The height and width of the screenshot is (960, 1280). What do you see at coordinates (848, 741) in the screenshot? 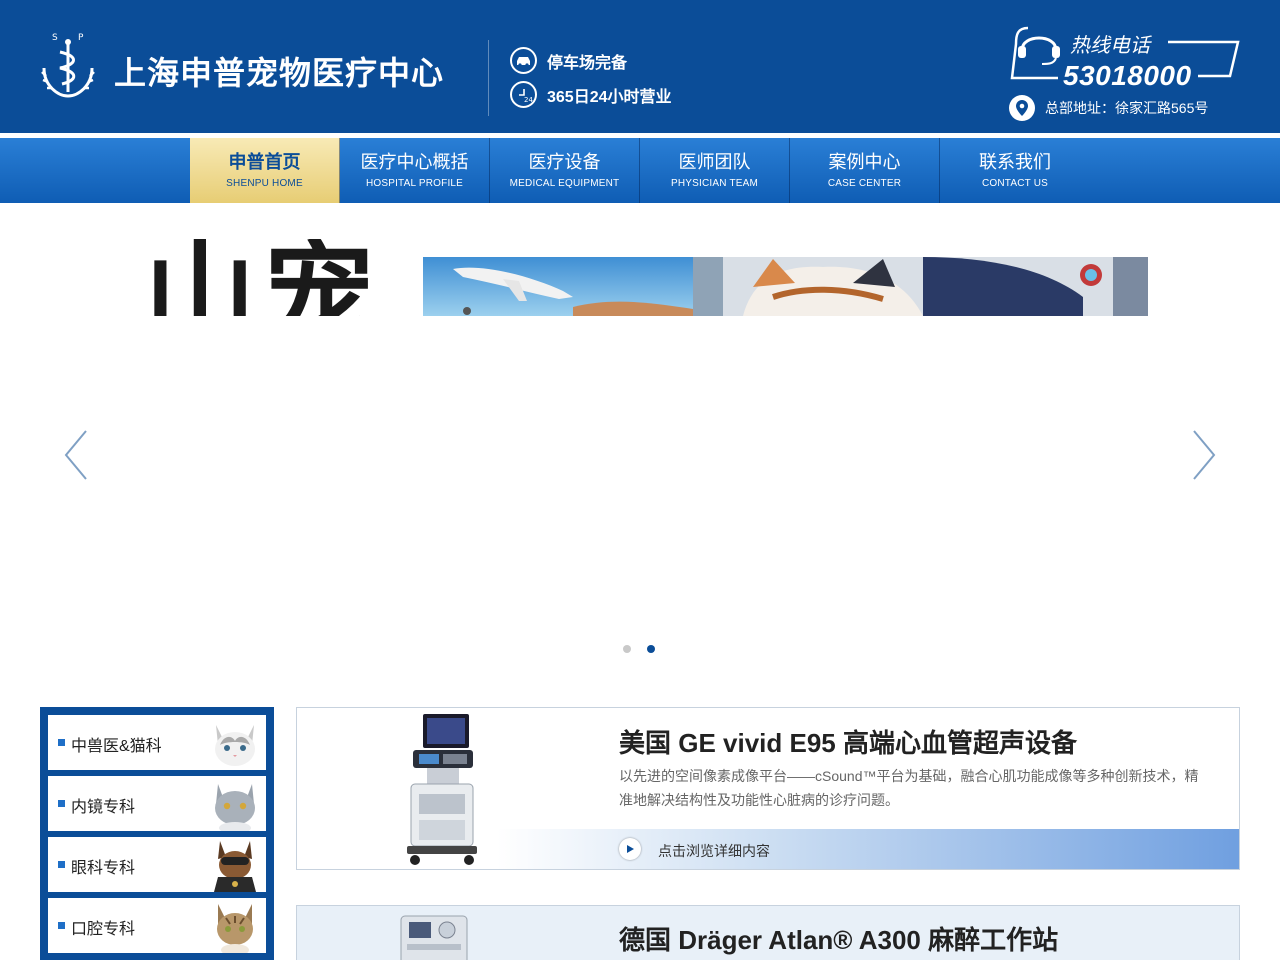
I see `equipment-title: 美国 GE vivid E95 高端心血管超声设备` at bounding box center [848, 741].